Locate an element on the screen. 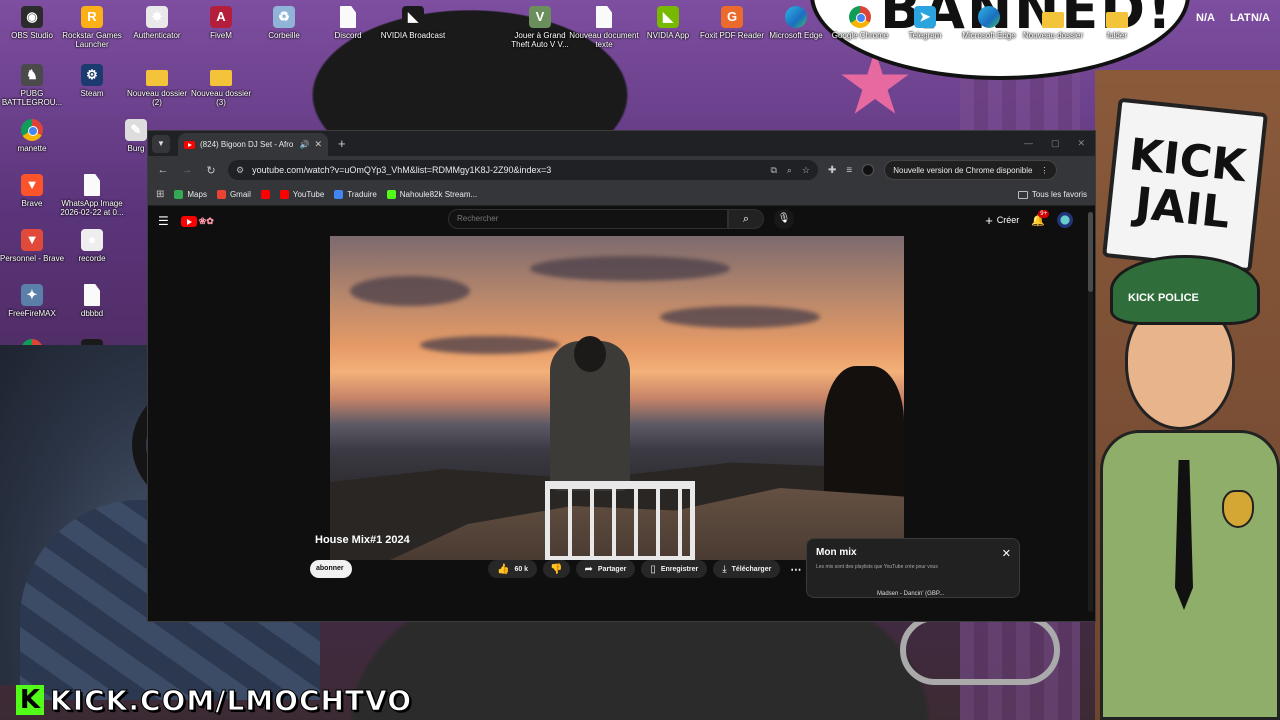 This screenshot has width=1280, height=720. tab-youtube: (824) Bigoon DJ Set - Afro H... 🔊 ✕ is located at coordinates (253, 144).